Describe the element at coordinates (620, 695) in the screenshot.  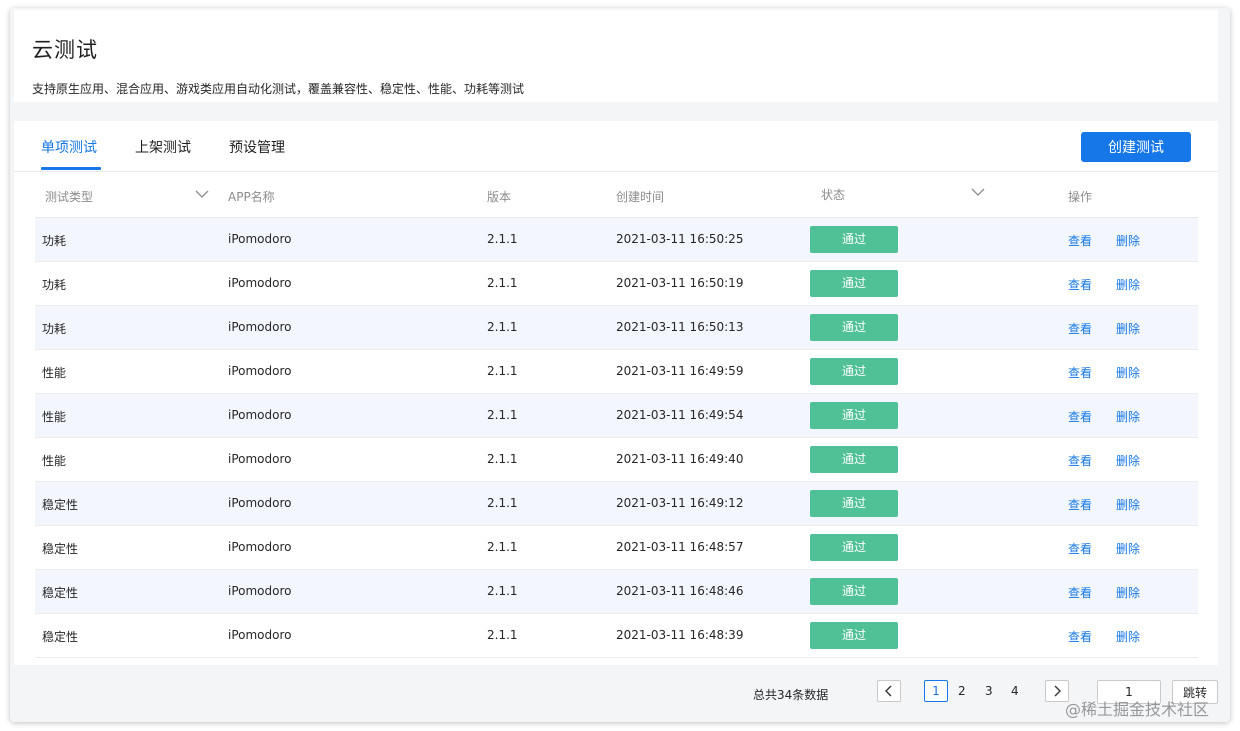
I see `pagination-bar: 总共34条数据 1 2 3 4 跳转 @稀土掘金技术社区` at that location.